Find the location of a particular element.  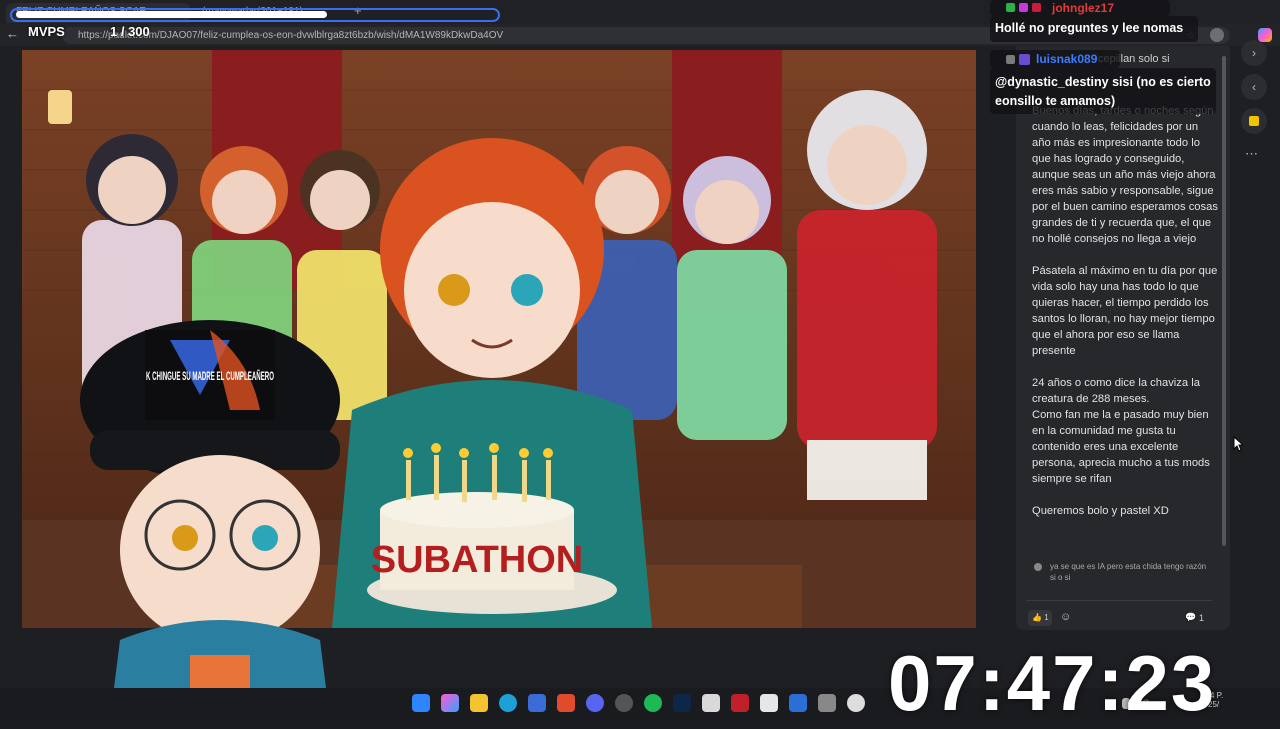

cap-text: K CHINGUE SU MADRE EL CUMPLEAÑERO is located at coordinates (210, 375).